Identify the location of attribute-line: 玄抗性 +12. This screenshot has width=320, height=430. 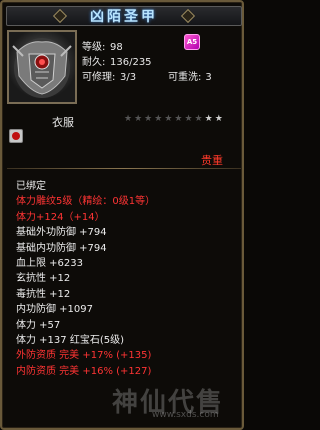
(43, 279).